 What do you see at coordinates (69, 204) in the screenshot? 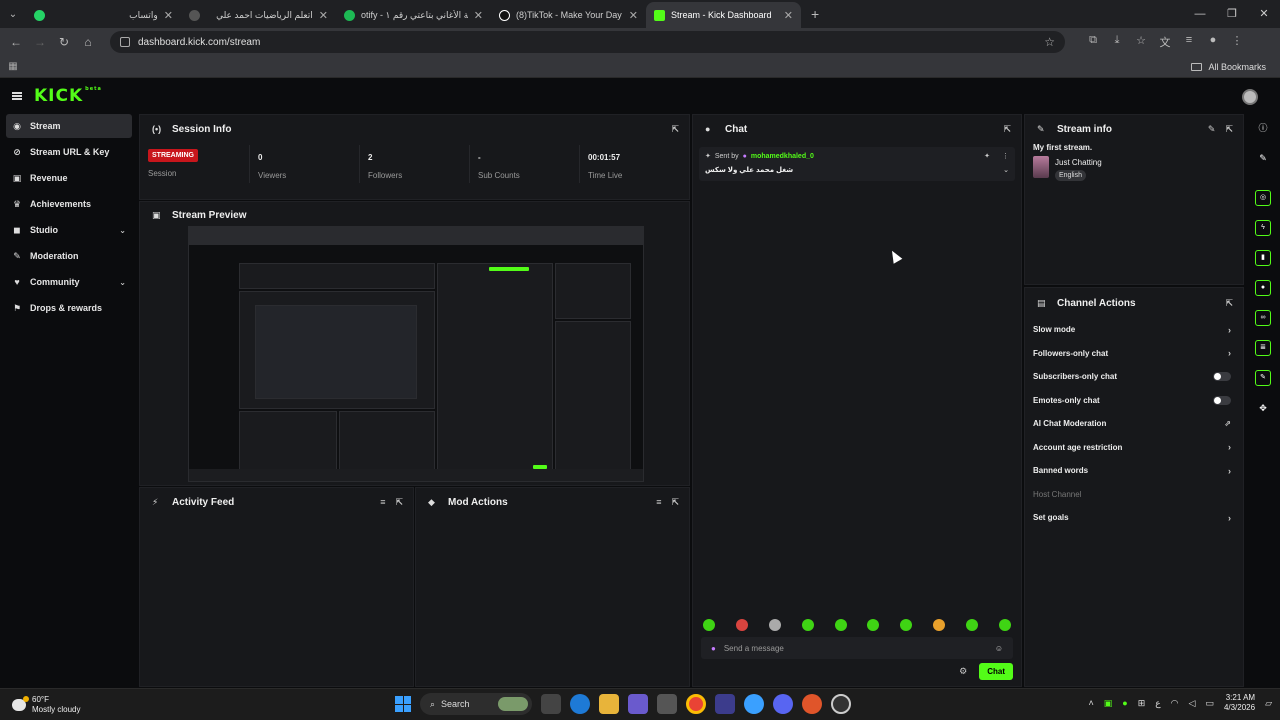
I see `sidebar-item-achievements: ♛ Achievements` at bounding box center [69, 204].